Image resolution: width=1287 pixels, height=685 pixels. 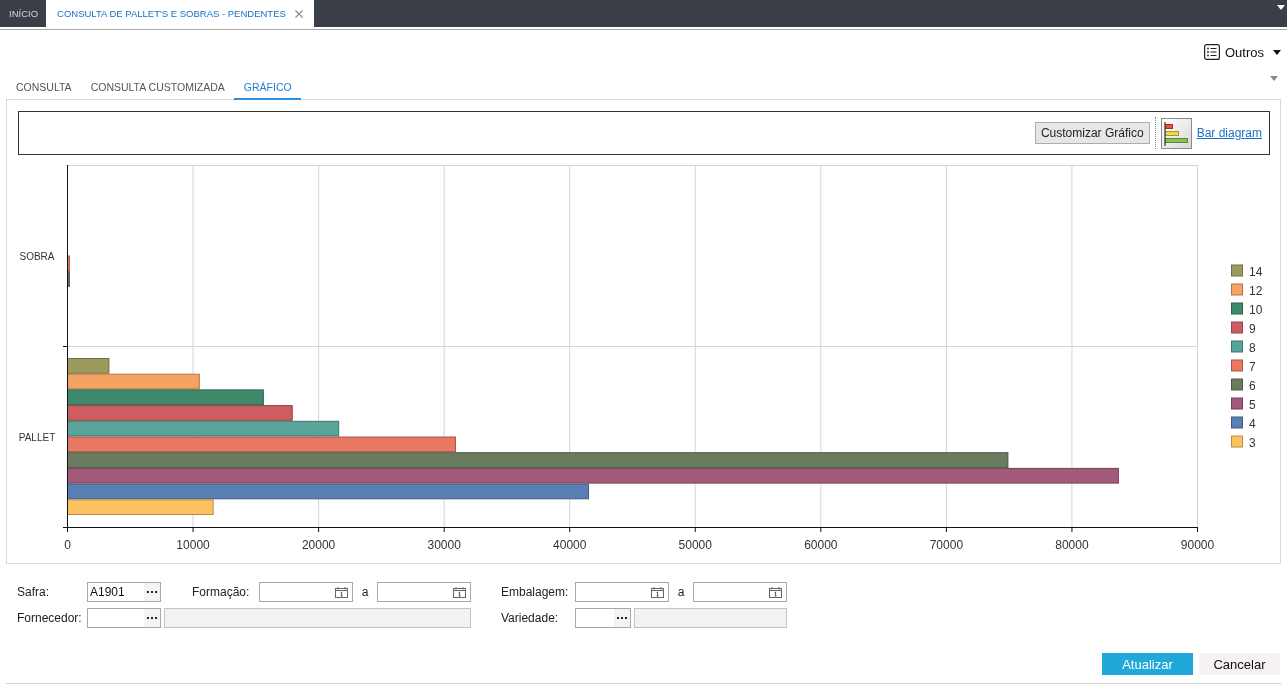 What do you see at coordinates (1252, 385) in the screenshot?
I see `legend-label: 6` at bounding box center [1252, 385].